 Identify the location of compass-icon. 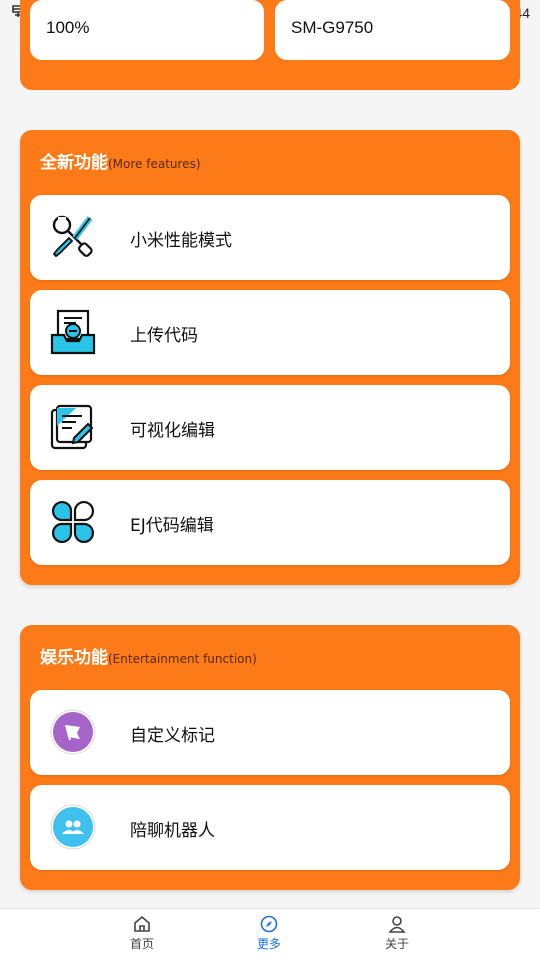
(269, 924).